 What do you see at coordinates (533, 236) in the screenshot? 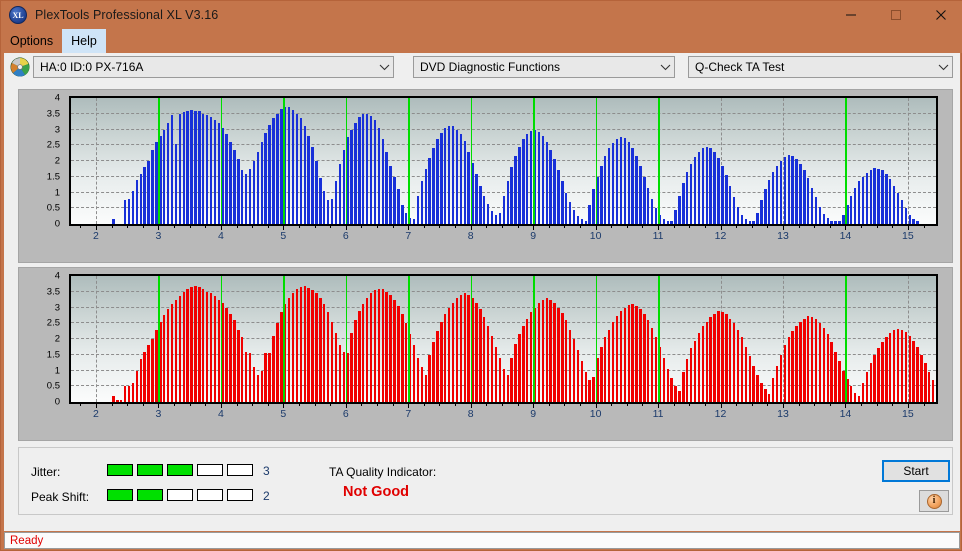
I see `x-axis-label: 9` at bounding box center [533, 236].